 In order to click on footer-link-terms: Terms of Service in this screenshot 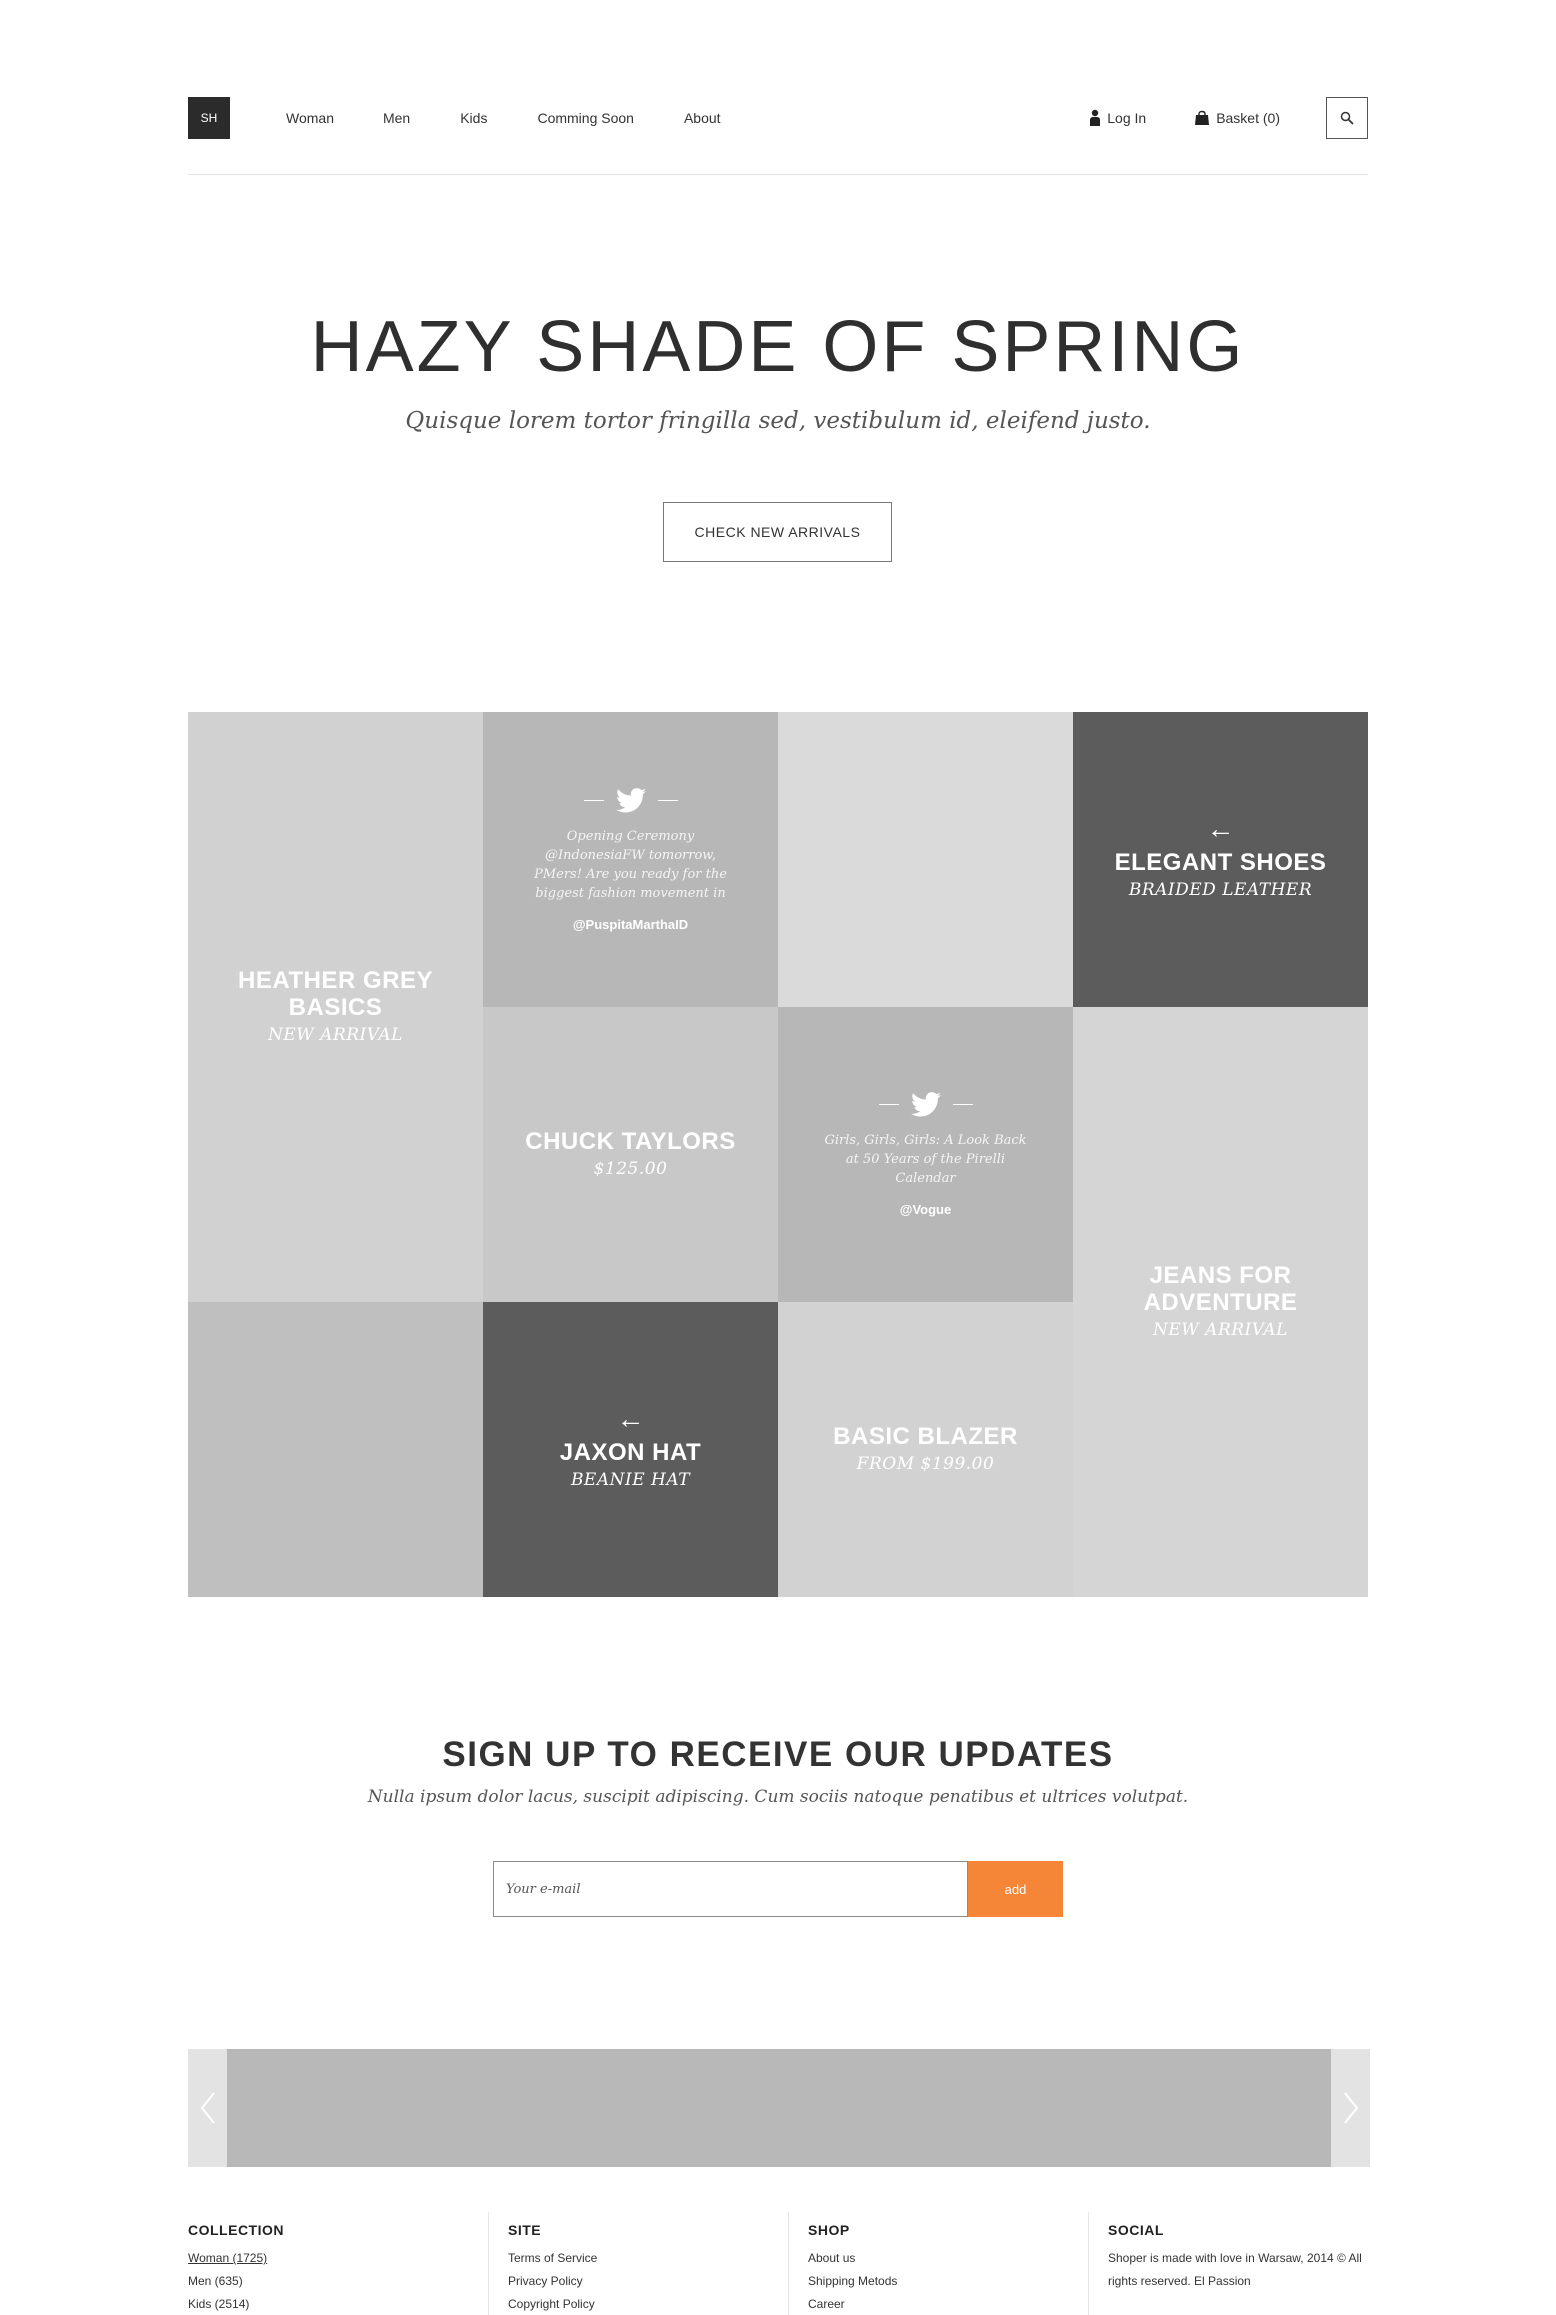, I will do `click(648, 2258)`.